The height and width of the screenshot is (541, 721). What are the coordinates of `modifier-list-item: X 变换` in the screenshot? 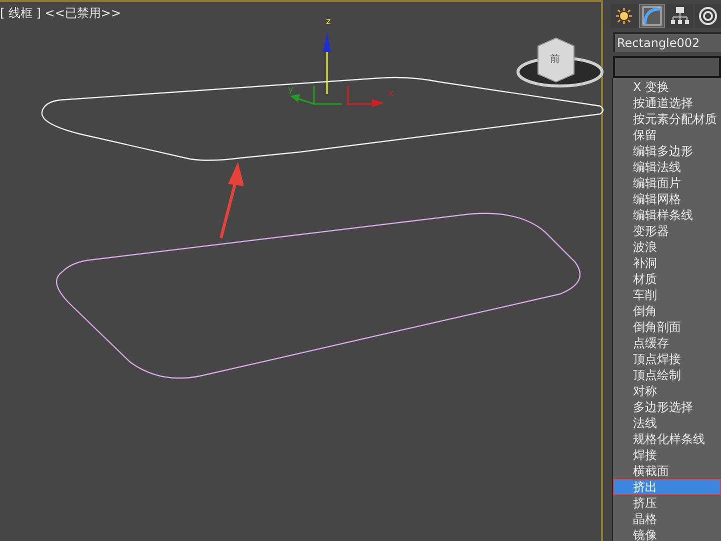 It's located at (667, 87).